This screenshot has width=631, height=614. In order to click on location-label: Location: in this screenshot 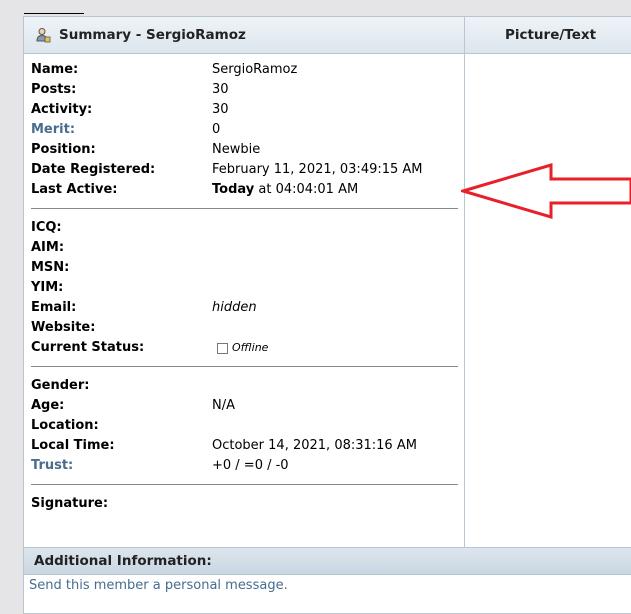, I will do `click(65, 425)`.